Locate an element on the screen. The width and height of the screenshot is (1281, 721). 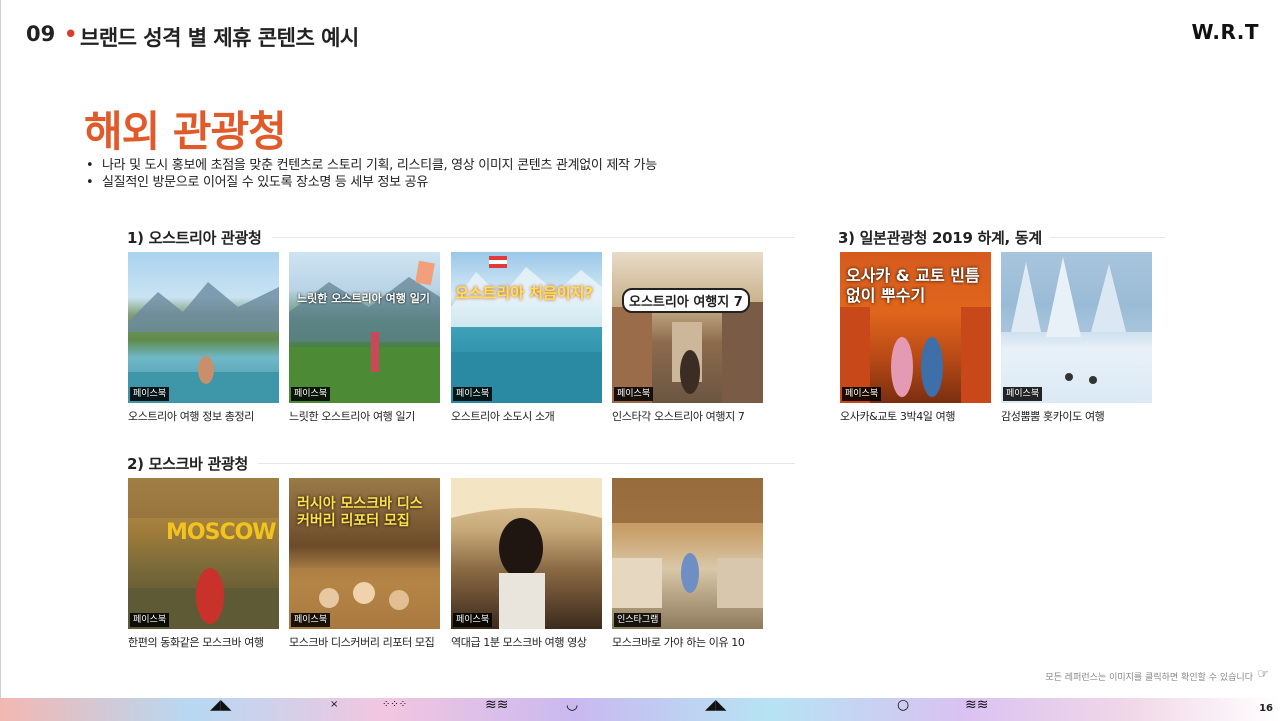
reference-thumbnail: 러시아 모스크바 디스커버리 리포터 모집 페이스북 is located at coordinates (364, 553).